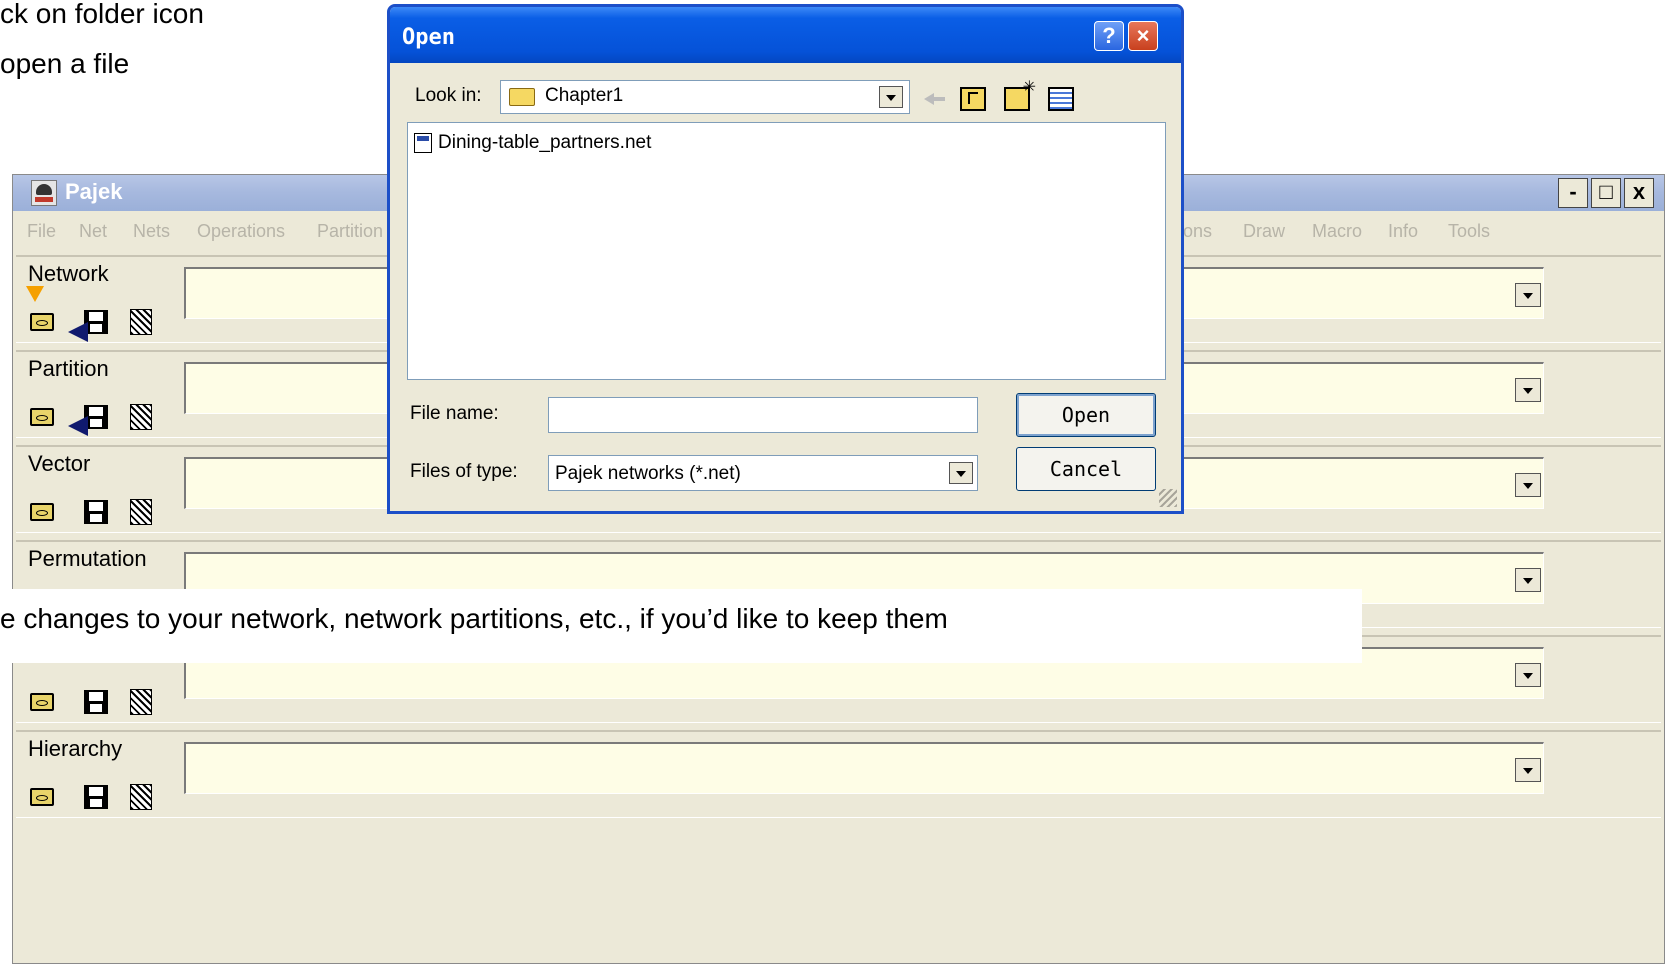 This screenshot has height=964, width=1667. What do you see at coordinates (75, 748) in the screenshot?
I see `hierarchy-label: Hierarchy` at bounding box center [75, 748].